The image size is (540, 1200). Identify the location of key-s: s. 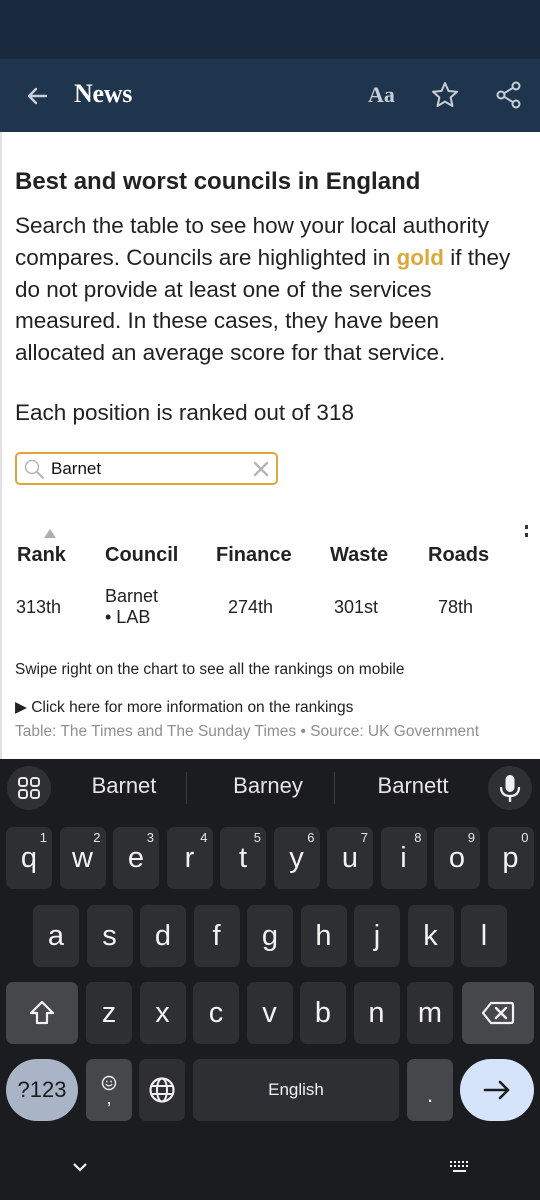
(109, 936).